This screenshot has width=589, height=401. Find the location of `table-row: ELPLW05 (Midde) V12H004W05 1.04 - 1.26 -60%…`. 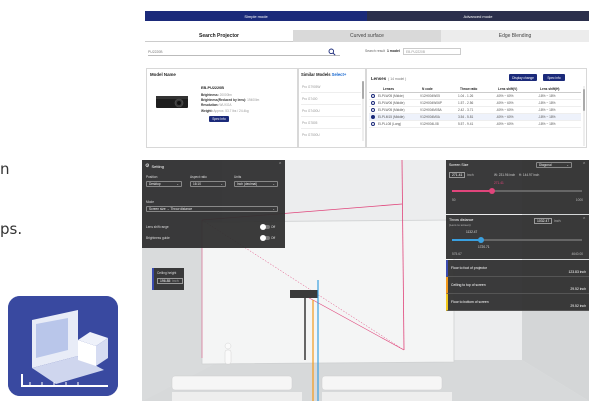

table-row: ELPLW05 (Midde) V12H004W05 1.04 - 1.26 -60%… is located at coordinates (475, 96).